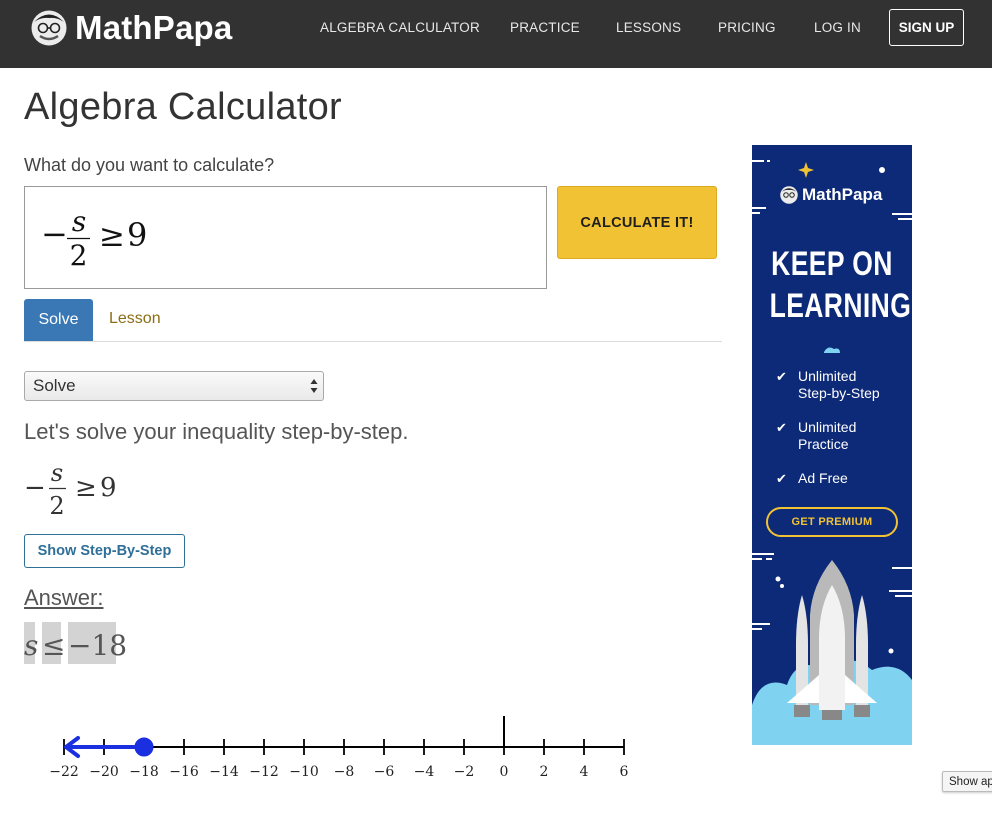 This screenshot has height=826, width=992. What do you see at coordinates (31, 645) in the screenshot?
I see `answer-variable: s` at bounding box center [31, 645].